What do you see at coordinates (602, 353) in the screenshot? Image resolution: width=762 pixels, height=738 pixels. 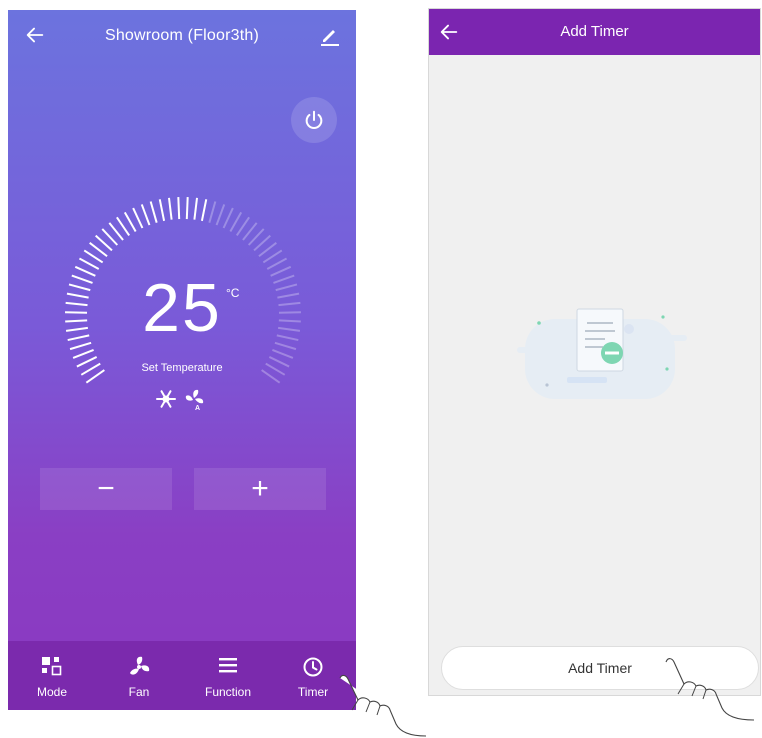 I see `empty-document-illustration` at bounding box center [602, 353].